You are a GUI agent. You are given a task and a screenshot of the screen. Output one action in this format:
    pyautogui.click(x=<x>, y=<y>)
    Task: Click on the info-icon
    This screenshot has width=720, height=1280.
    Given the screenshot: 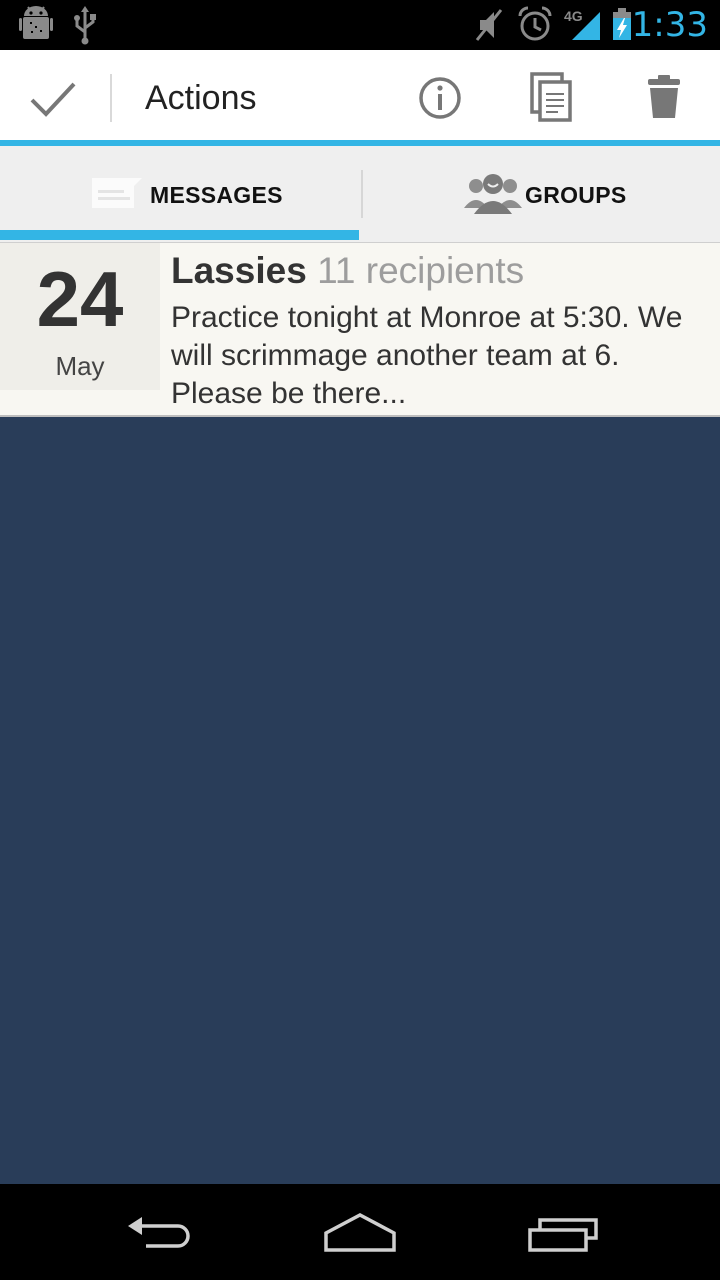 What is the action you would take?
    pyautogui.click(x=440, y=98)
    